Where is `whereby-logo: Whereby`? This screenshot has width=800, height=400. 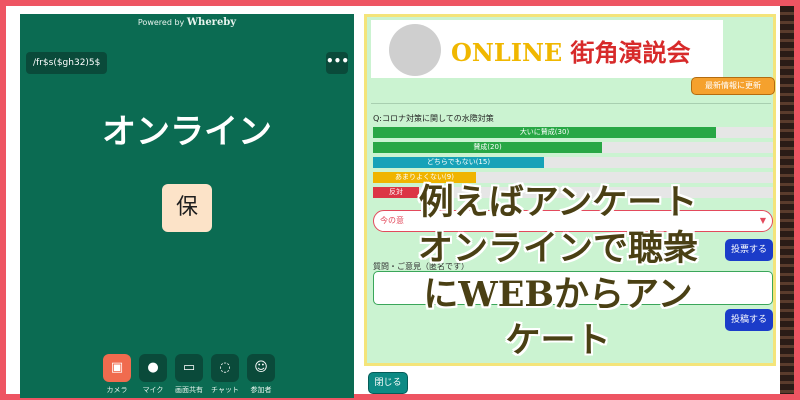 whereby-logo: Whereby is located at coordinates (211, 22).